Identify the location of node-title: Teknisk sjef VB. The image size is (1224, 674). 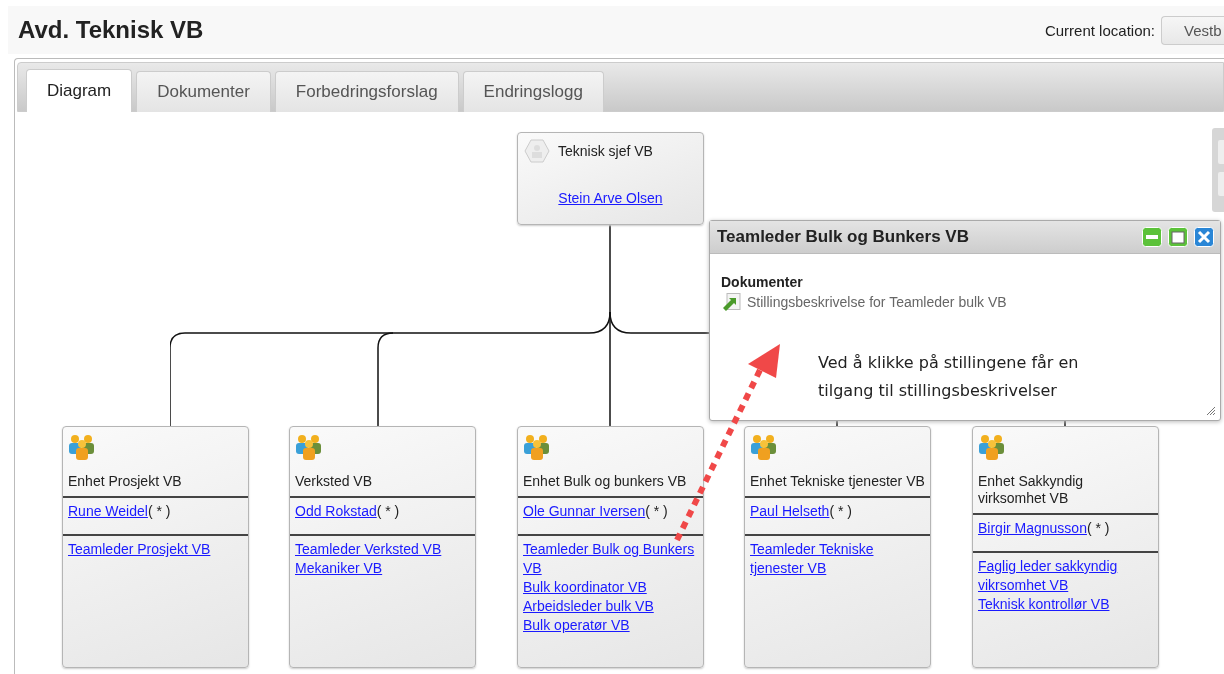
(605, 151).